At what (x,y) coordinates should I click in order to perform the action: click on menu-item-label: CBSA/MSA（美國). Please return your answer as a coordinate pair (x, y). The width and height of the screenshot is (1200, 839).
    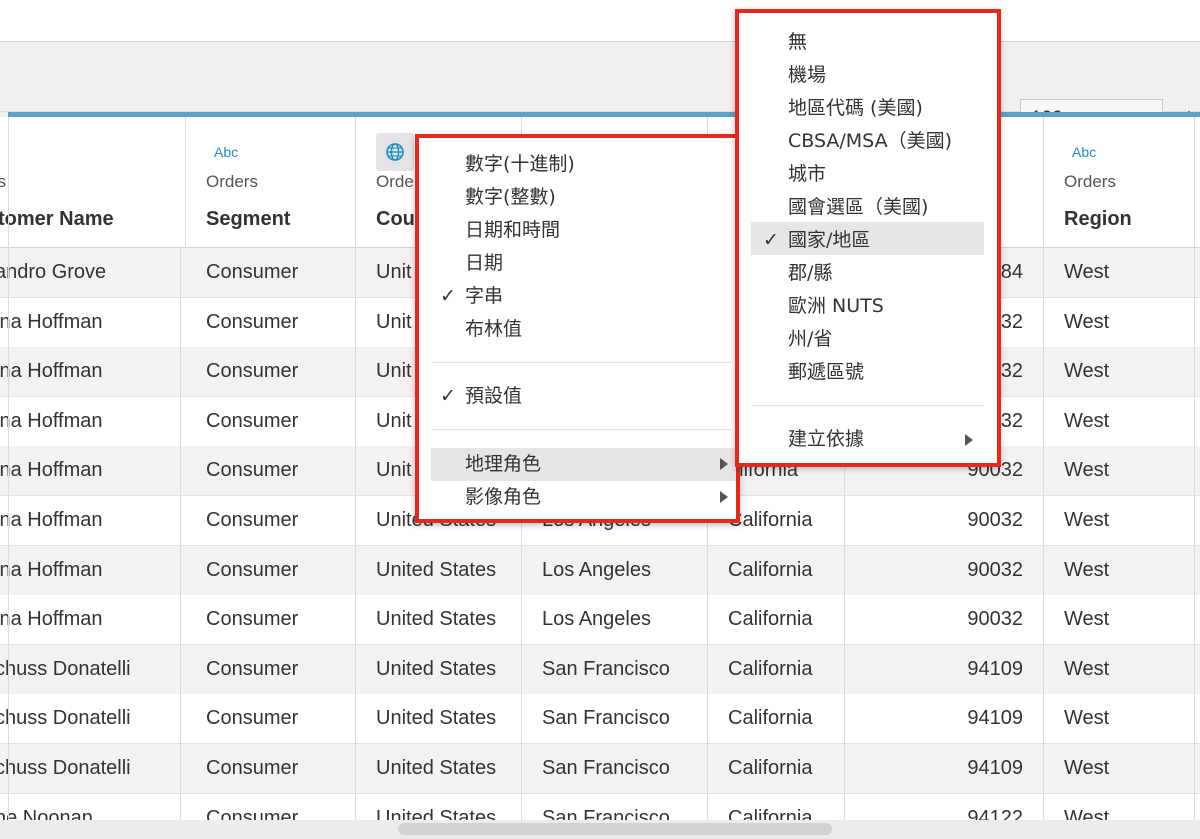
    Looking at the image, I should click on (870, 141).